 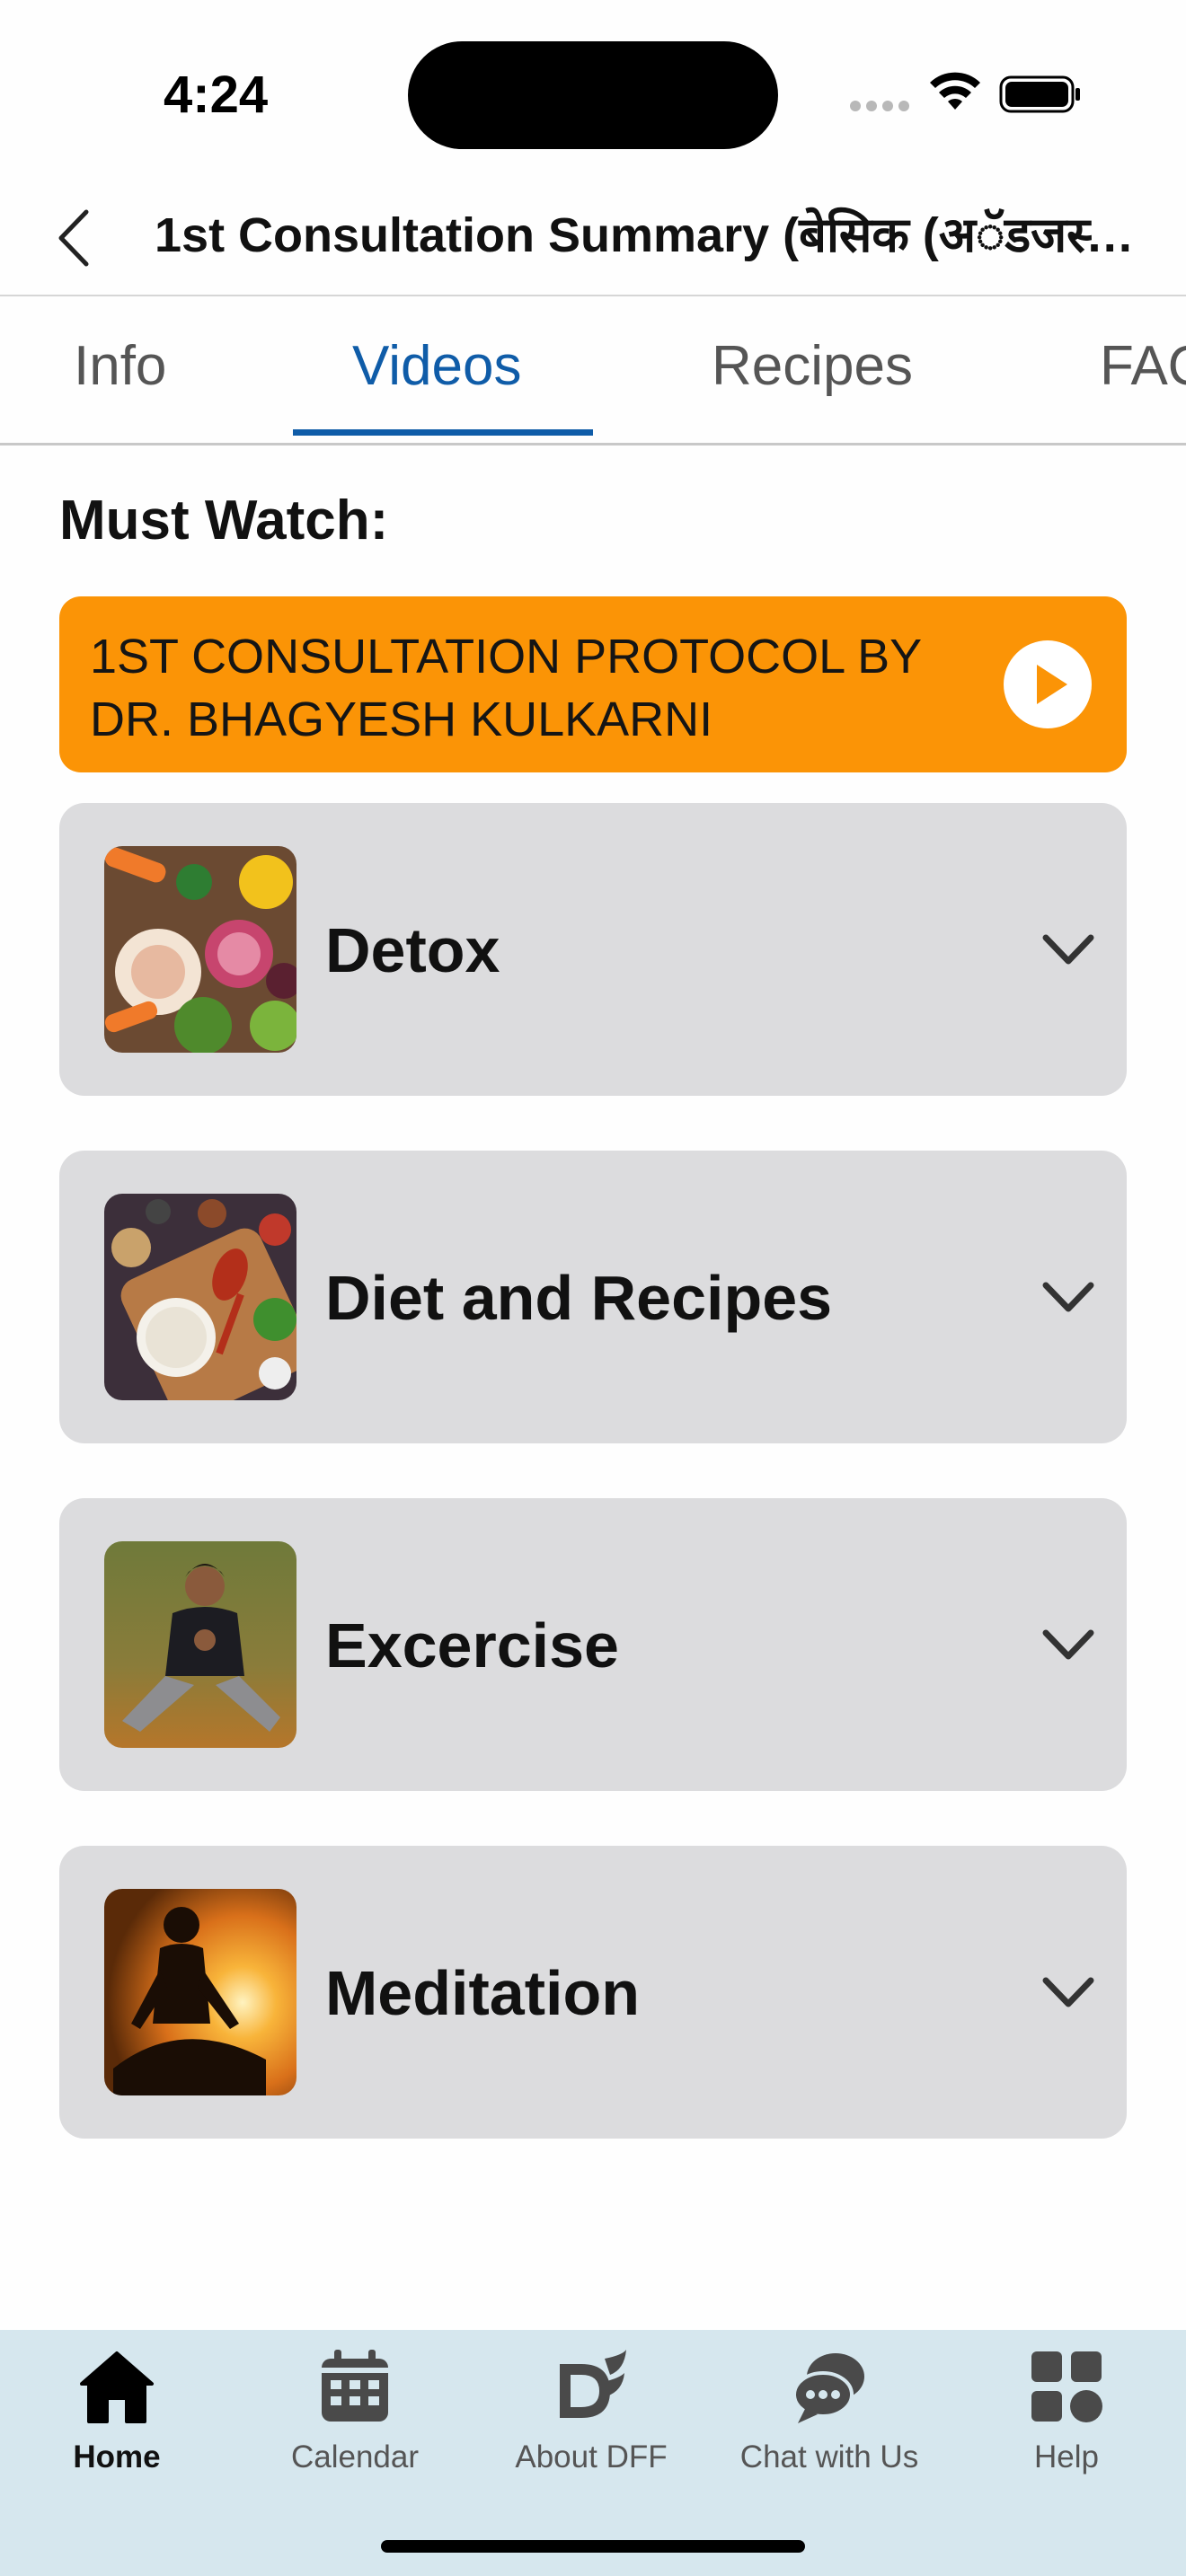 What do you see at coordinates (117, 2457) in the screenshot?
I see `bottom-nav-label: Home` at bounding box center [117, 2457].